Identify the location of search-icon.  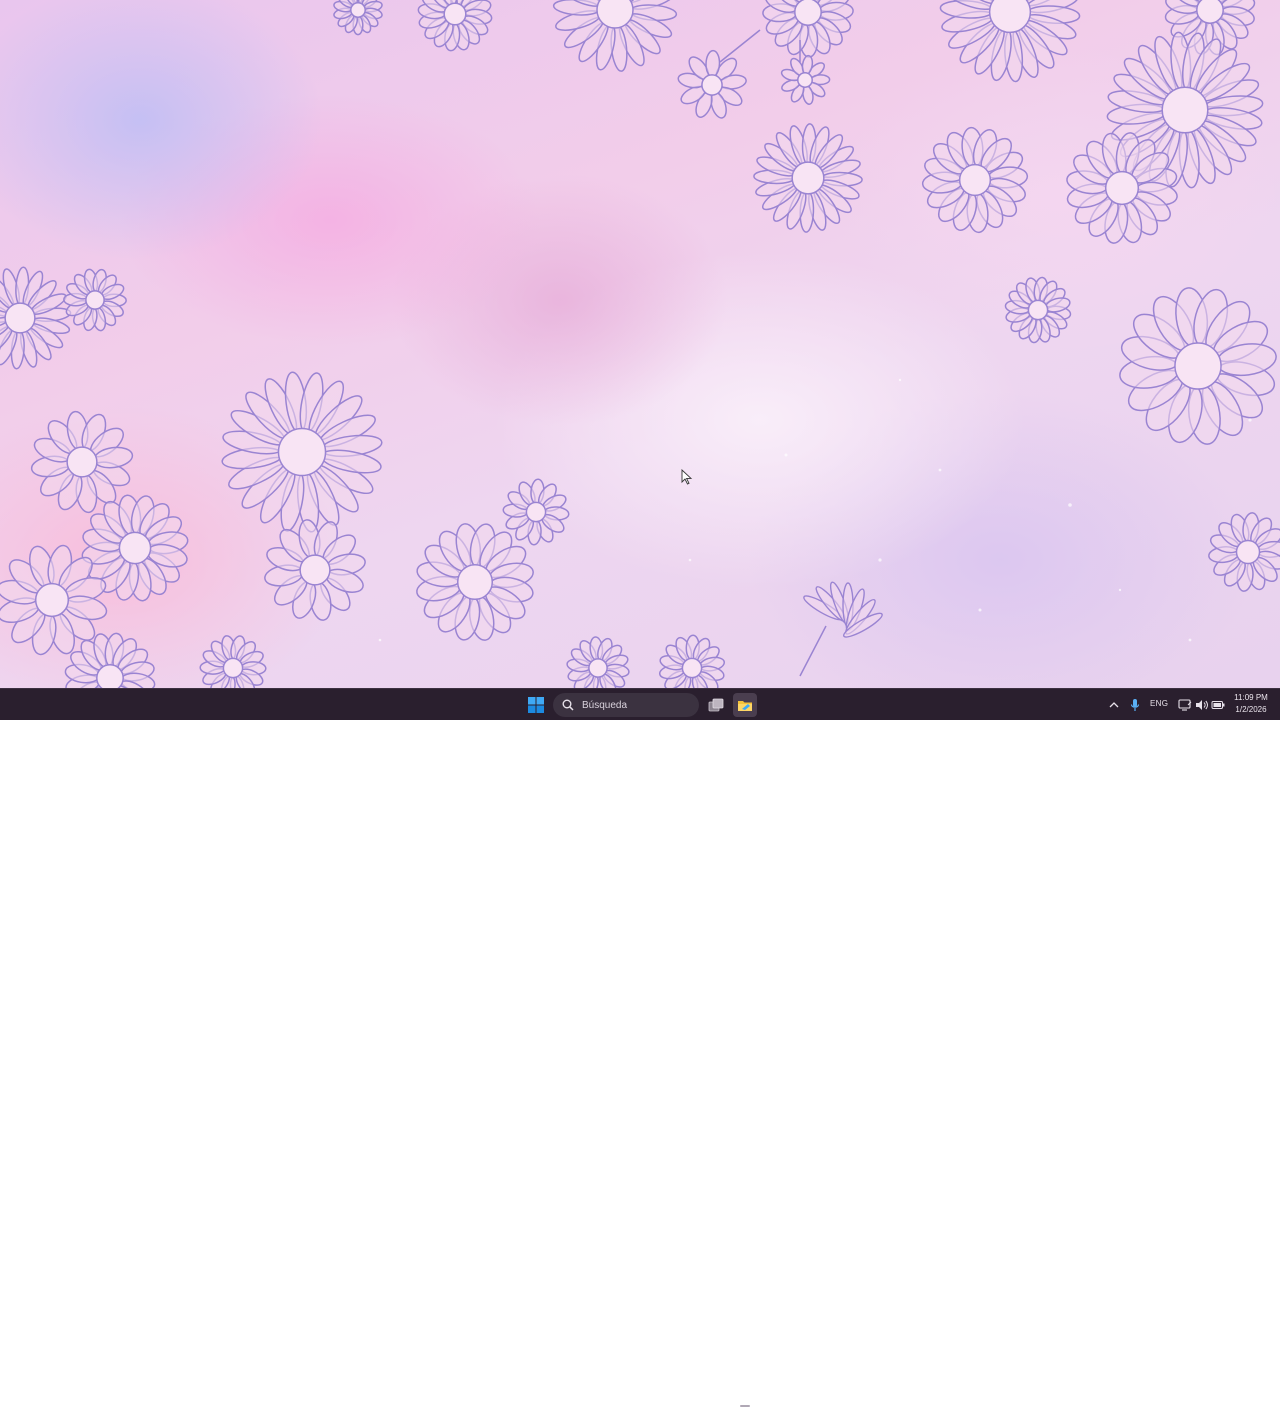
(568, 705).